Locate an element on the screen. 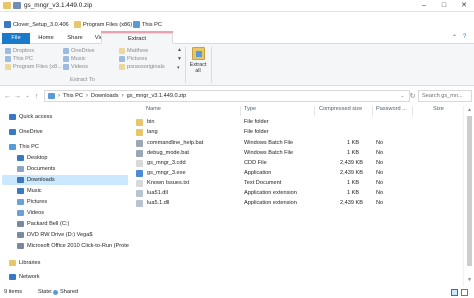 The height and width of the screenshot is (298, 474). details-view-icon is located at coordinates (454, 292).